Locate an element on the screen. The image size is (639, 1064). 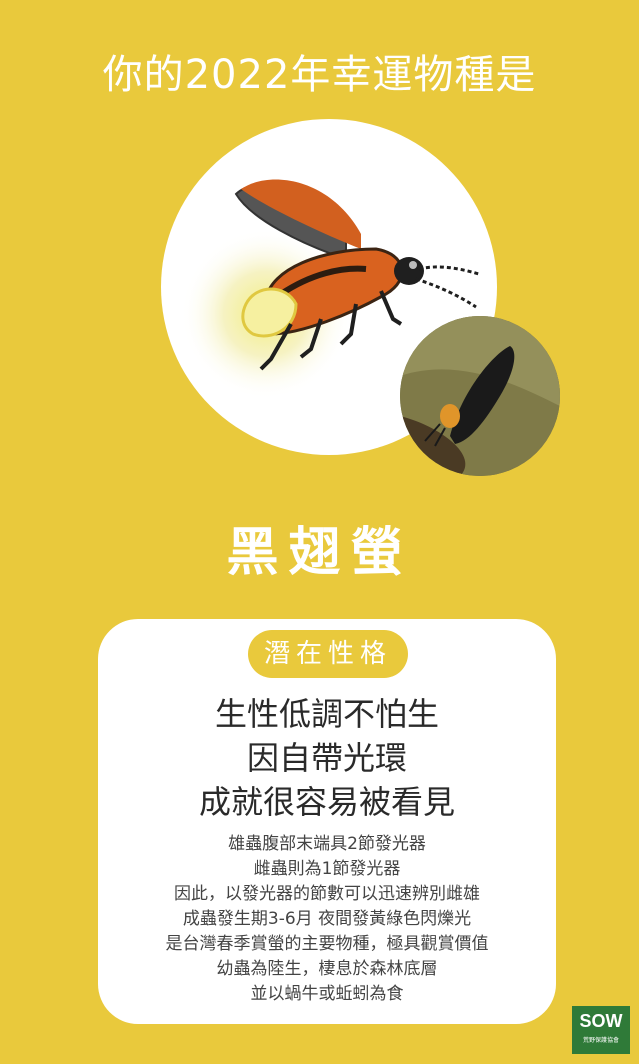
description-line: 因此，以發光器的節數可以迅速辨別雌雄 is located at coordinates (327, 894).